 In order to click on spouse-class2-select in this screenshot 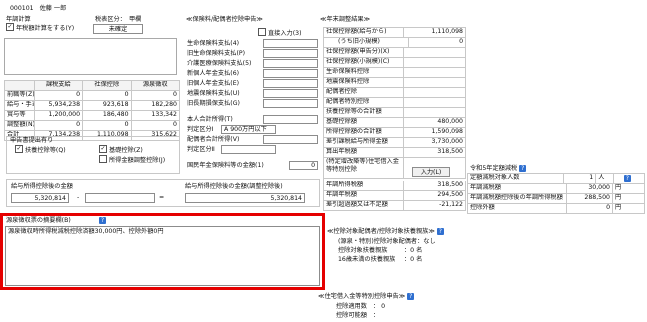, I will do `click(248, 149)`.